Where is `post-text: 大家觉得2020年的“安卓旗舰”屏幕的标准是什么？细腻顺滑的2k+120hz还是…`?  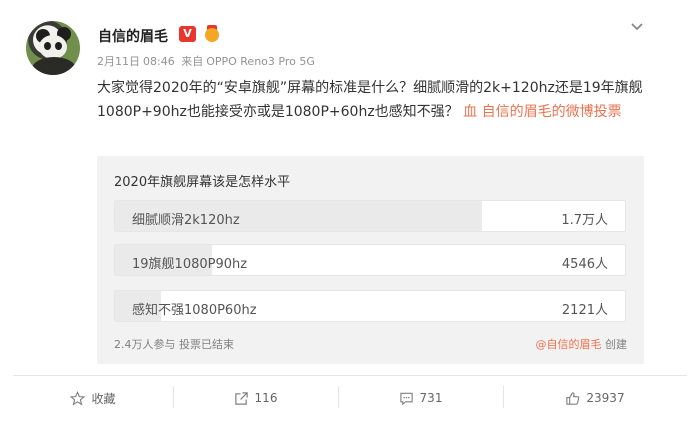
post-text: 大家觉得2020年的“安卓旗舰”屏幕的标准是什么？细腻顺滑的2k+120hz还是… is located at coordinates (371, 100).